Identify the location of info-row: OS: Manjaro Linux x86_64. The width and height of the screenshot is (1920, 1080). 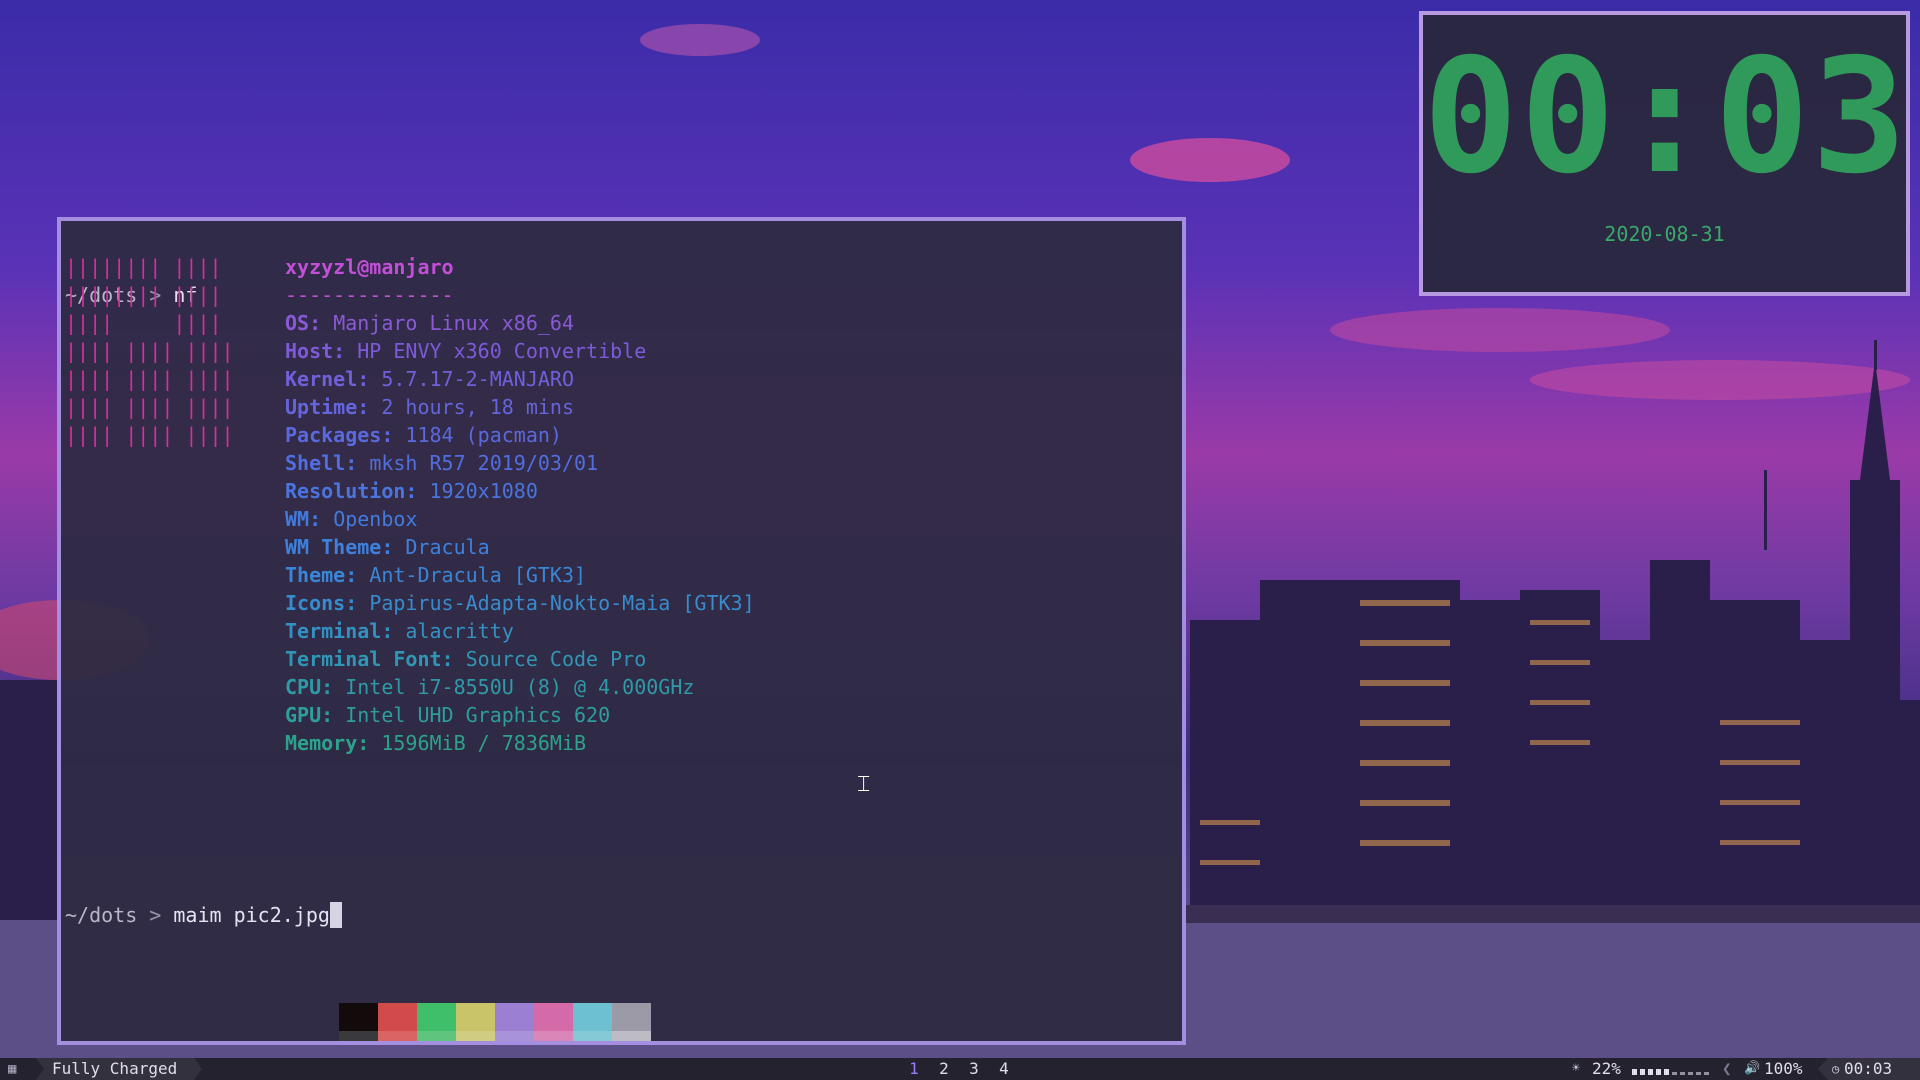
(429, 323).